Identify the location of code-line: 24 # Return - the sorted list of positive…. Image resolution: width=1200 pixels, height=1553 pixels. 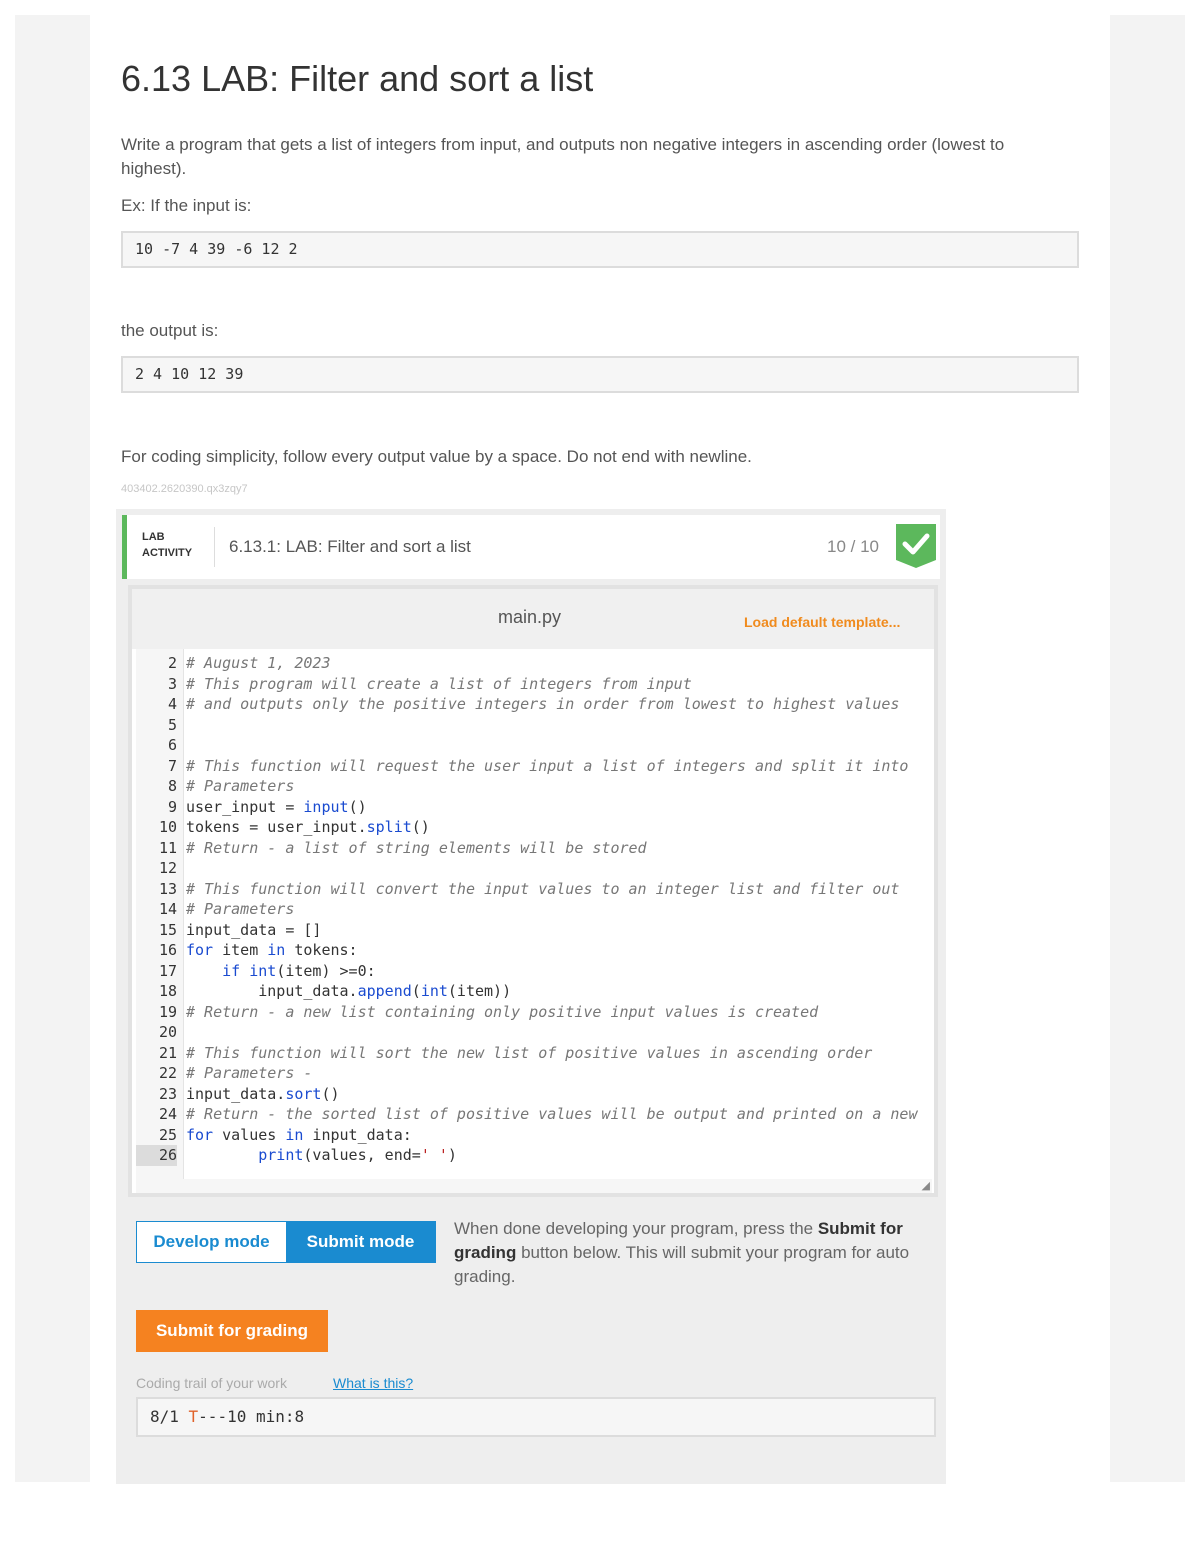
(532, 1114).